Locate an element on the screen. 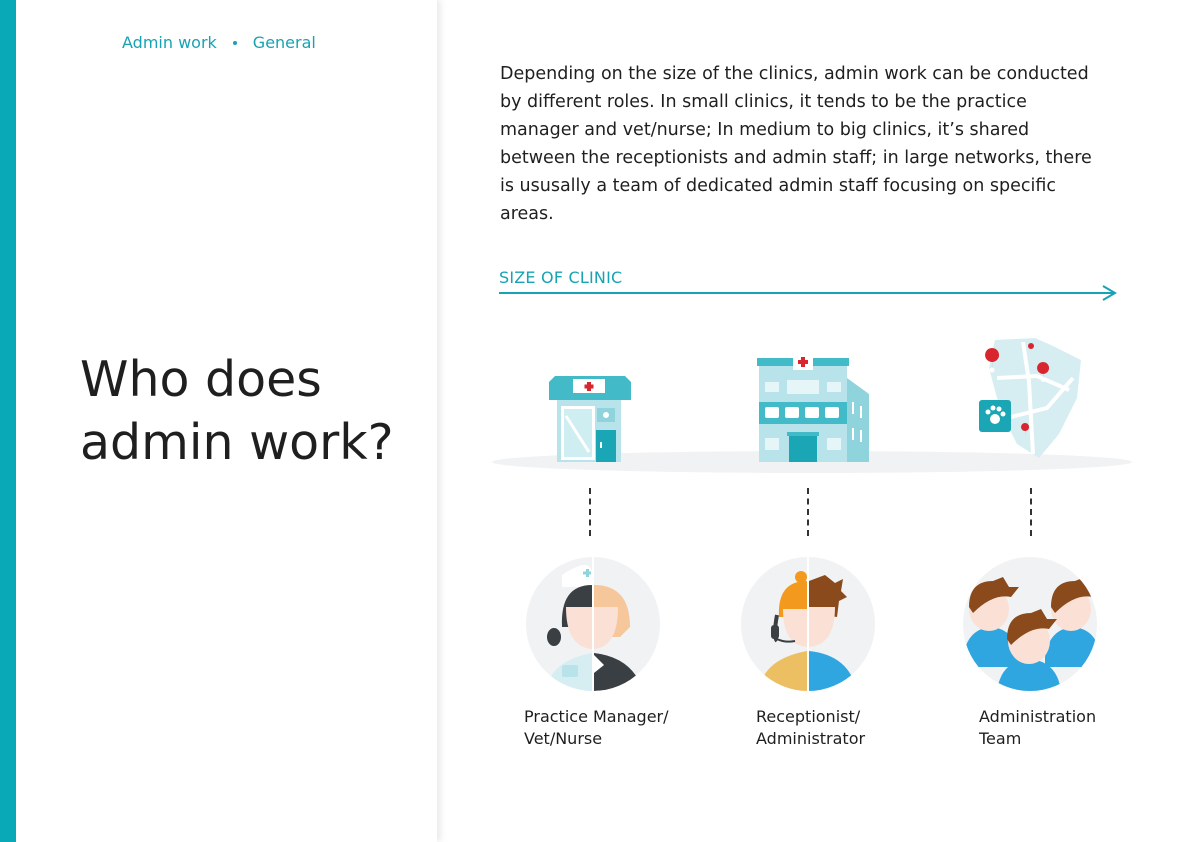 This screenshot has width=1191, height=842. page-title-line1: Who does is located at coordinates (201, 379).